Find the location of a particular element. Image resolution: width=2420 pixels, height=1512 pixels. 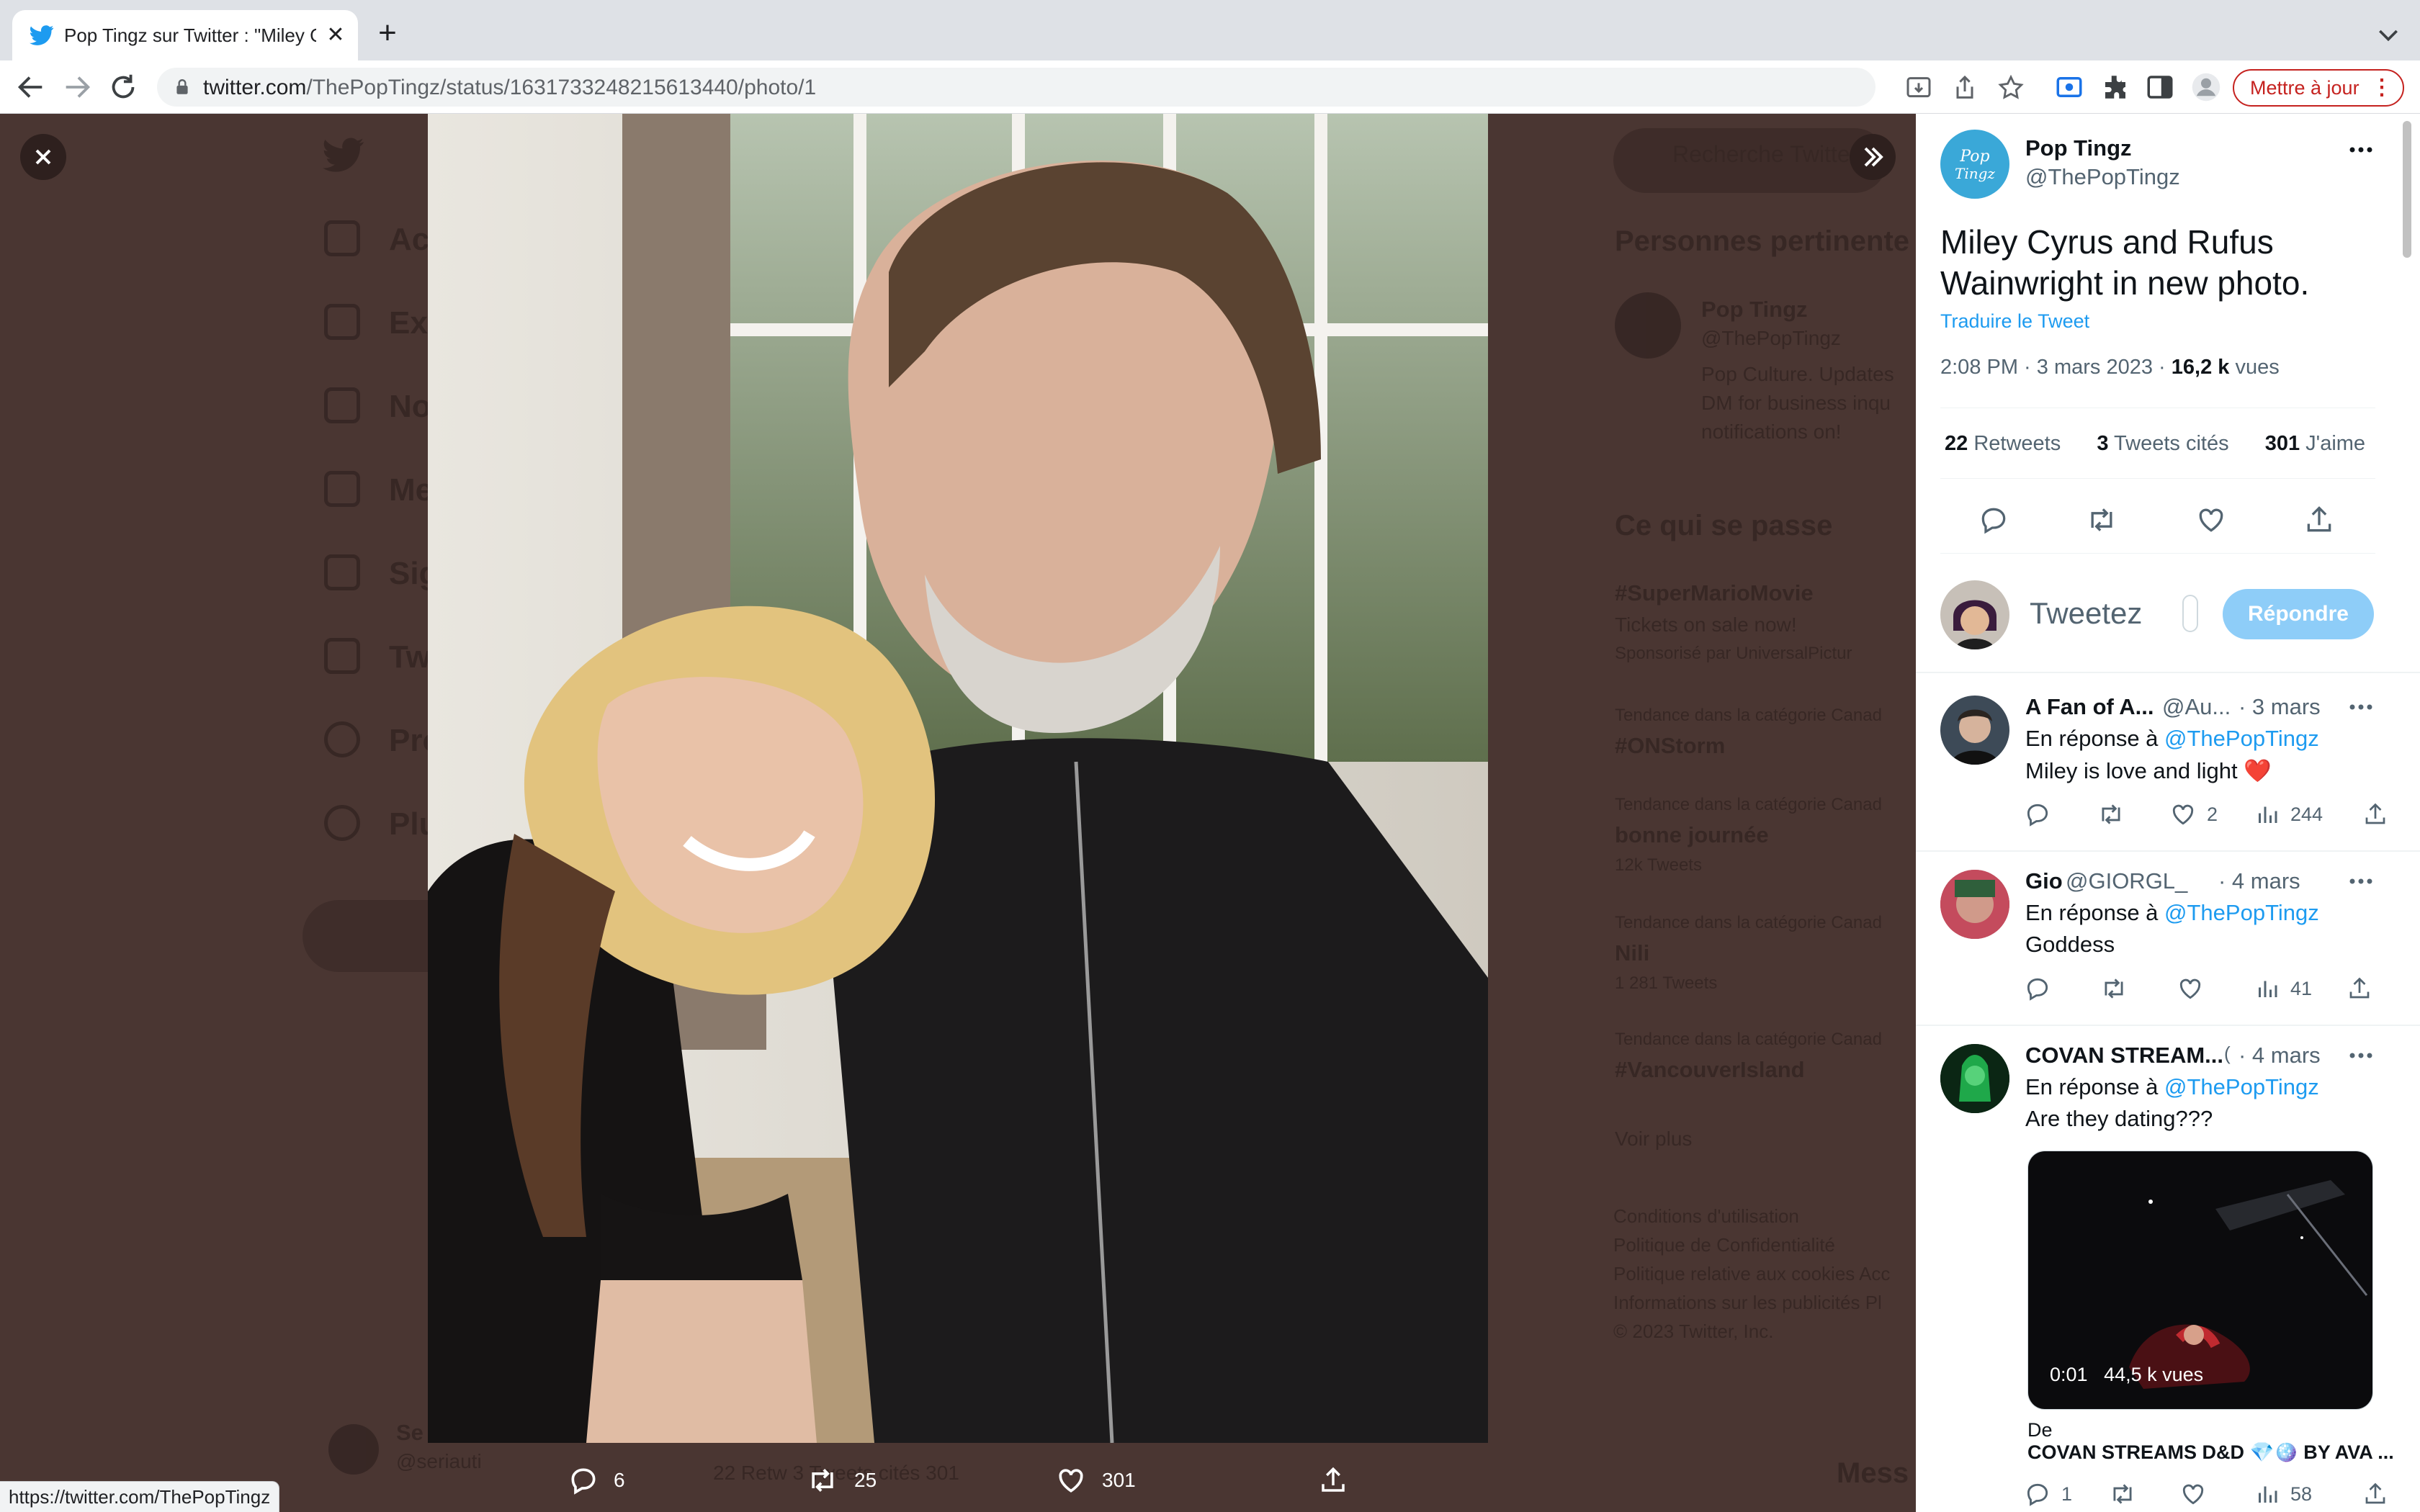

bg-relevant-bio: Pop Culture. Updates is located at coordinates (1798, 374).